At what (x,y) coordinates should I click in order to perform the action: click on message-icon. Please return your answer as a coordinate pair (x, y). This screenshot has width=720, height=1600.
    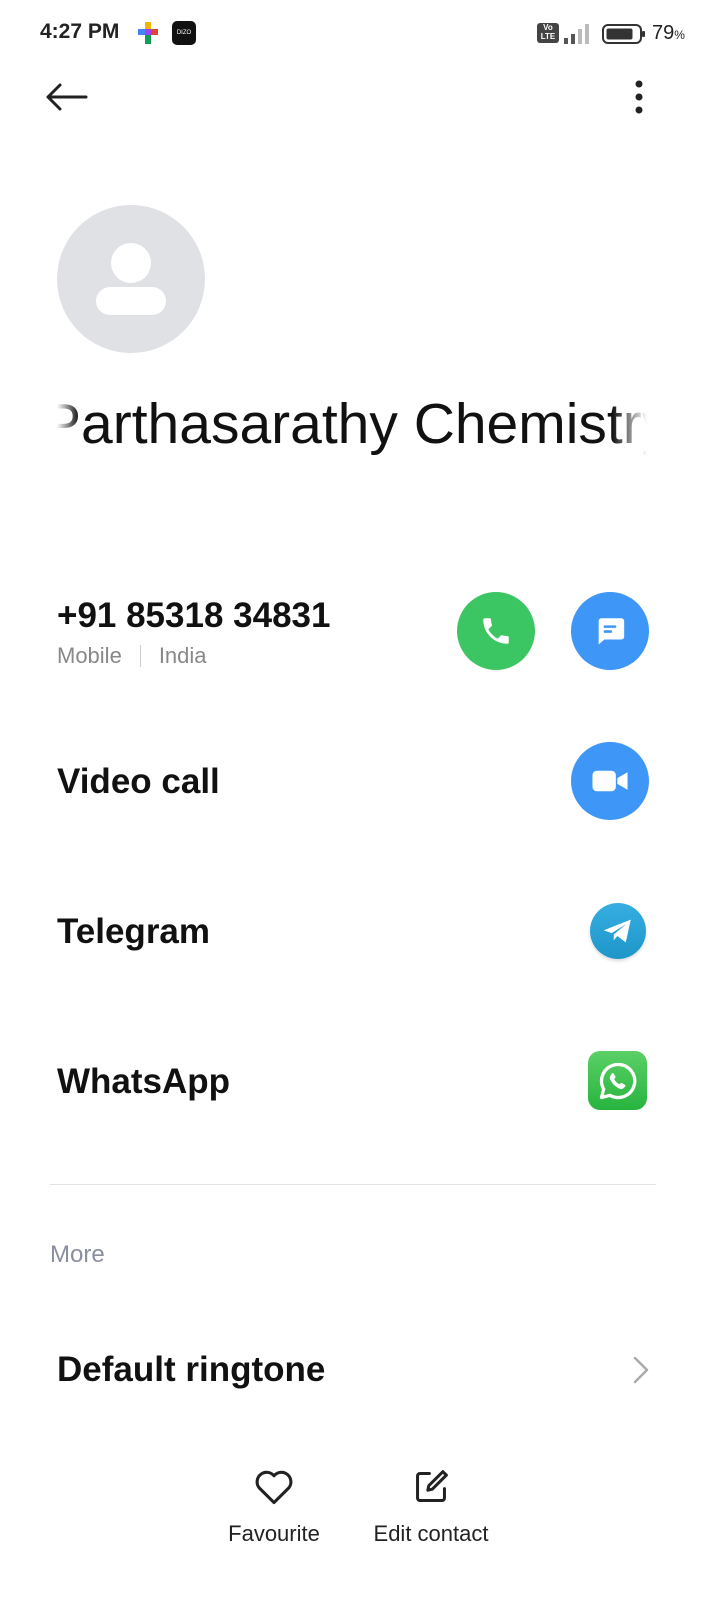
    Looking at the image, I should click on (611, 631).